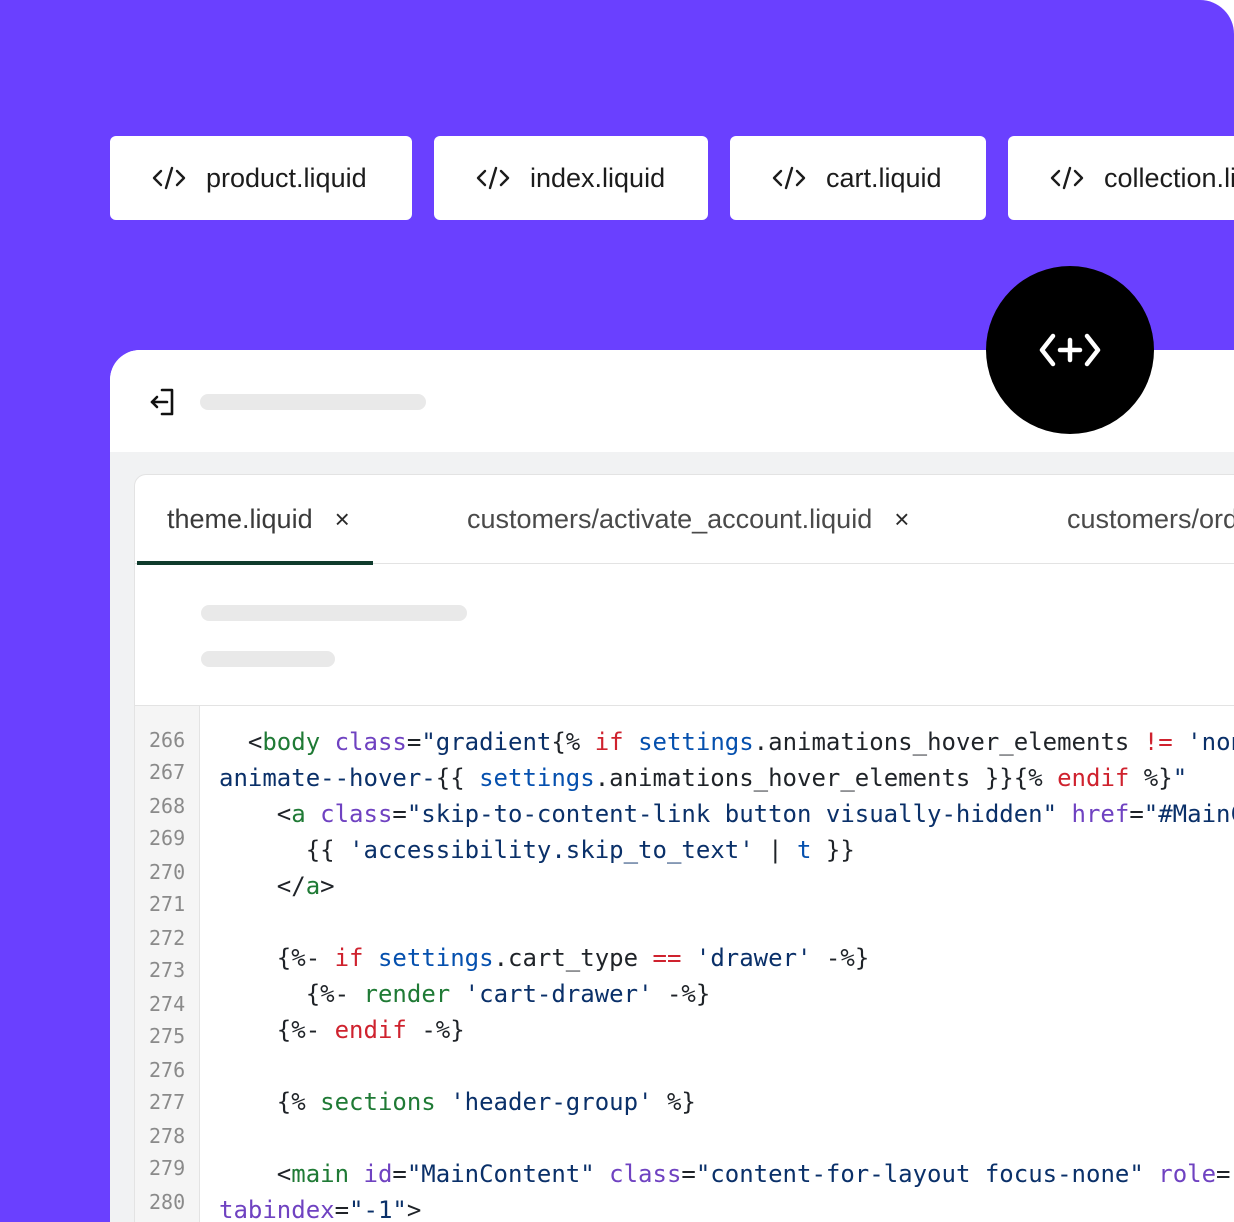 Image resolution: width=1234 pixels, height=1222 pixels. Describe the element at coordinates (370, 1030) in the screenshot. I see `code-line: {%- endif -%}` at that location.